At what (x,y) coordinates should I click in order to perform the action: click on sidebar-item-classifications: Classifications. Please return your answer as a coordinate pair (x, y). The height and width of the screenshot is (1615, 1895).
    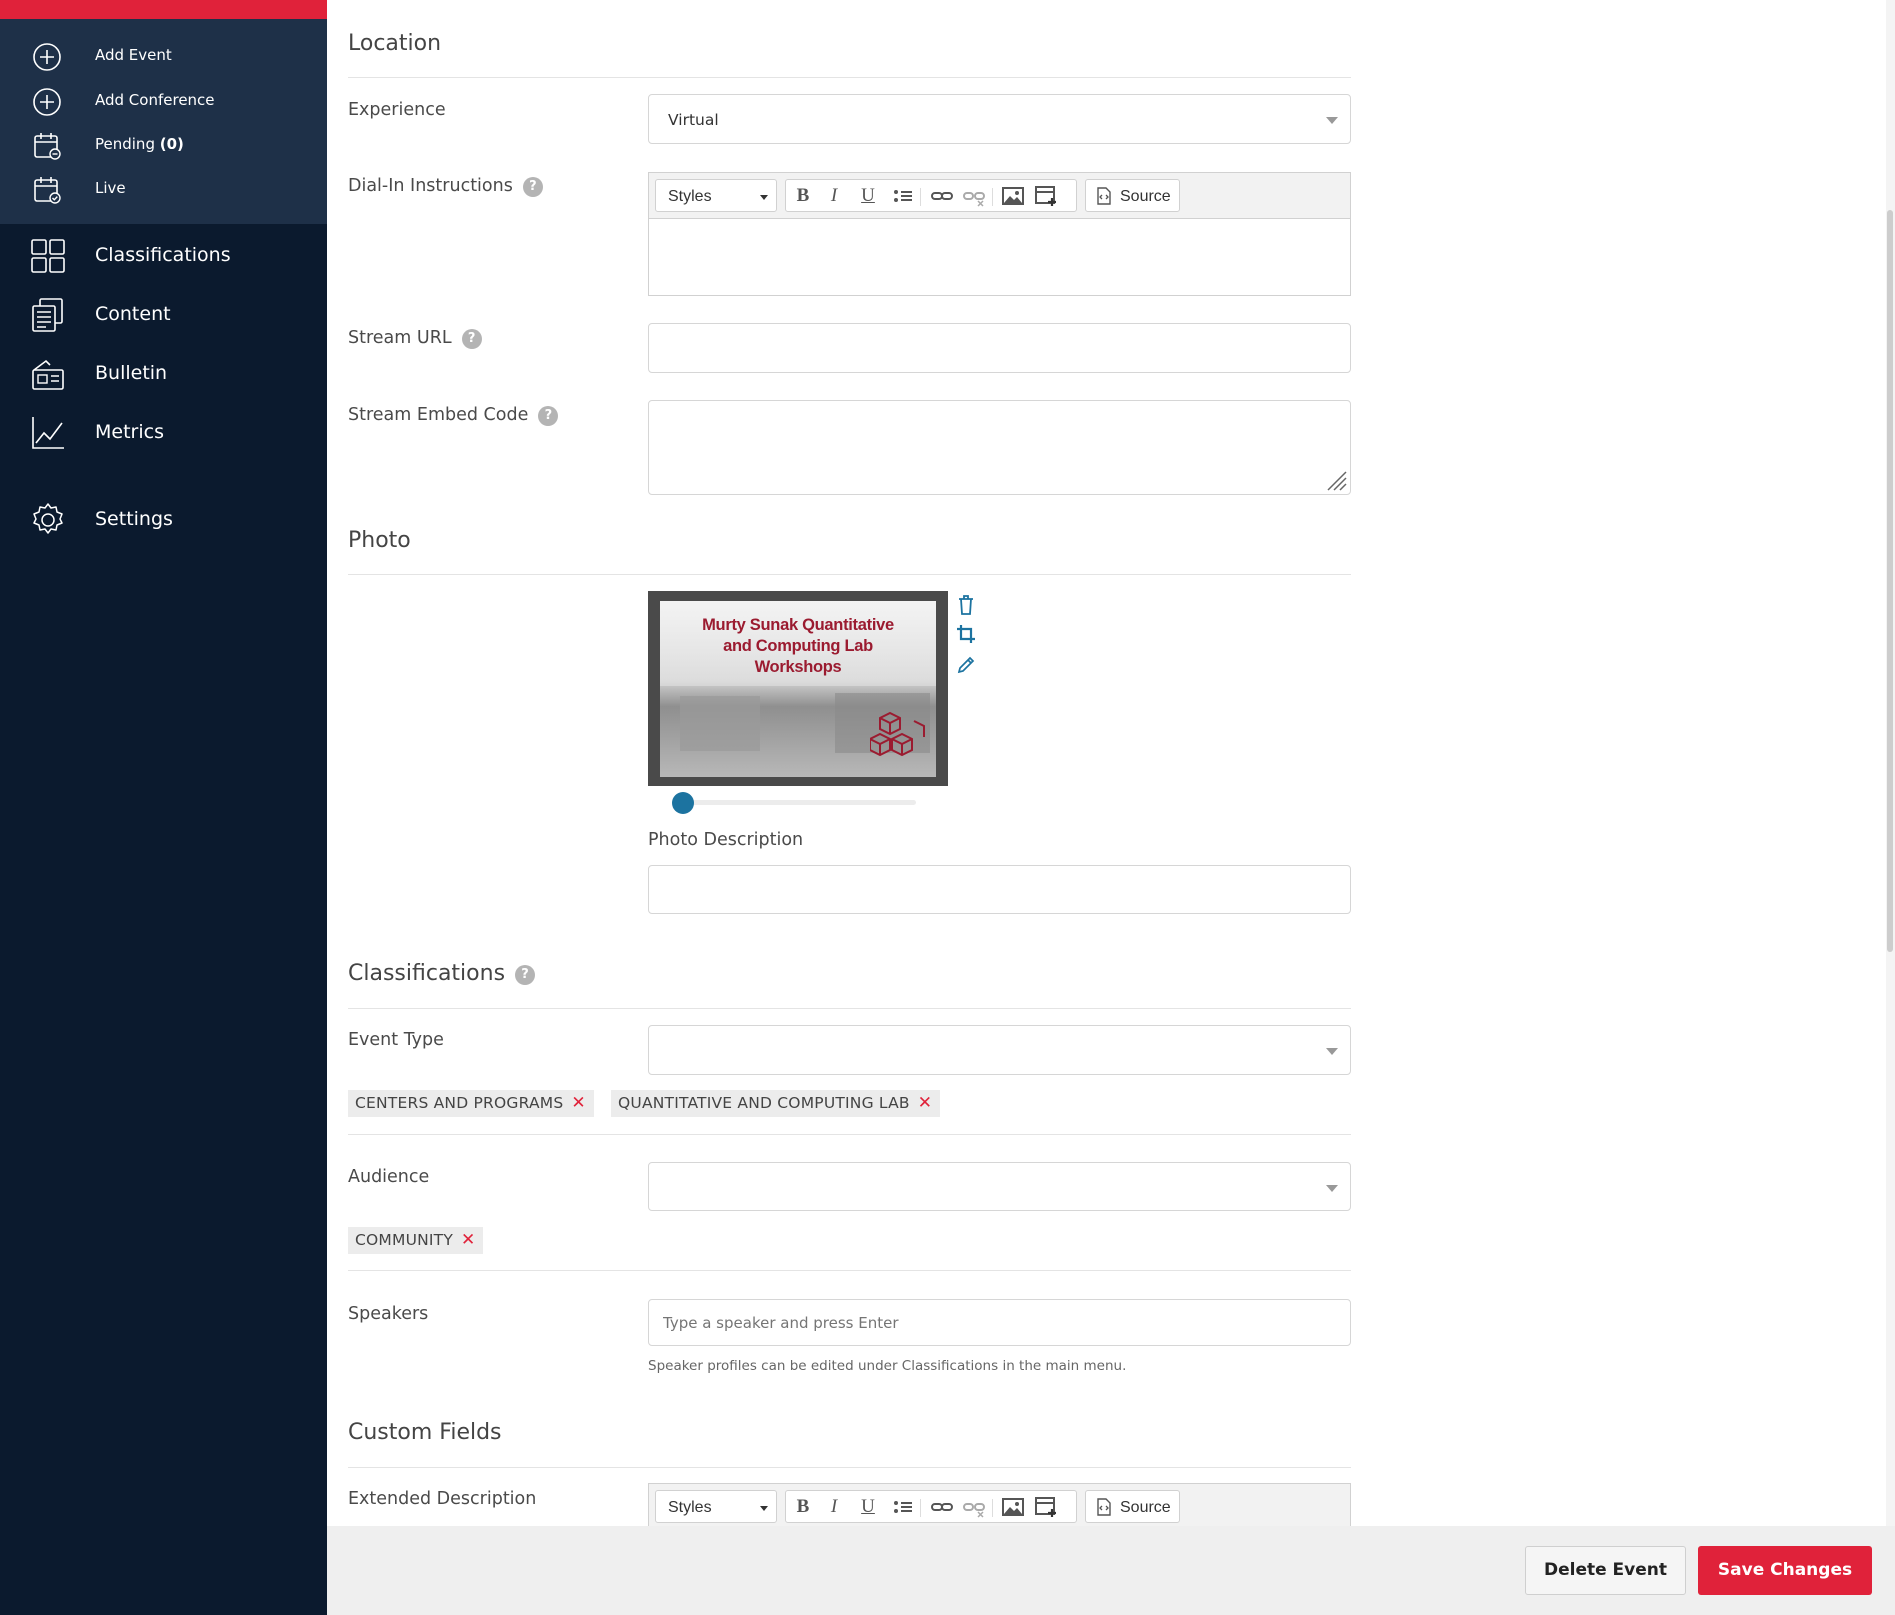
    Looking at the image, I should click on (163, 255).